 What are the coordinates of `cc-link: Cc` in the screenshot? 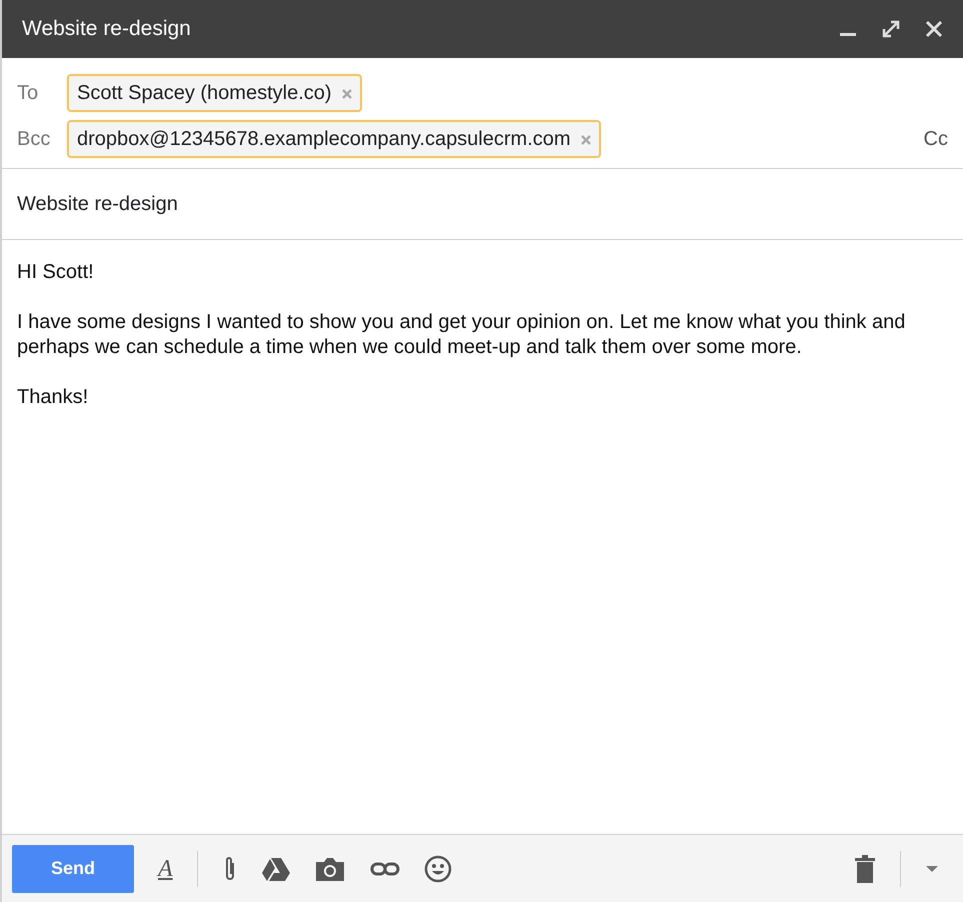 It's located at (923, 139).